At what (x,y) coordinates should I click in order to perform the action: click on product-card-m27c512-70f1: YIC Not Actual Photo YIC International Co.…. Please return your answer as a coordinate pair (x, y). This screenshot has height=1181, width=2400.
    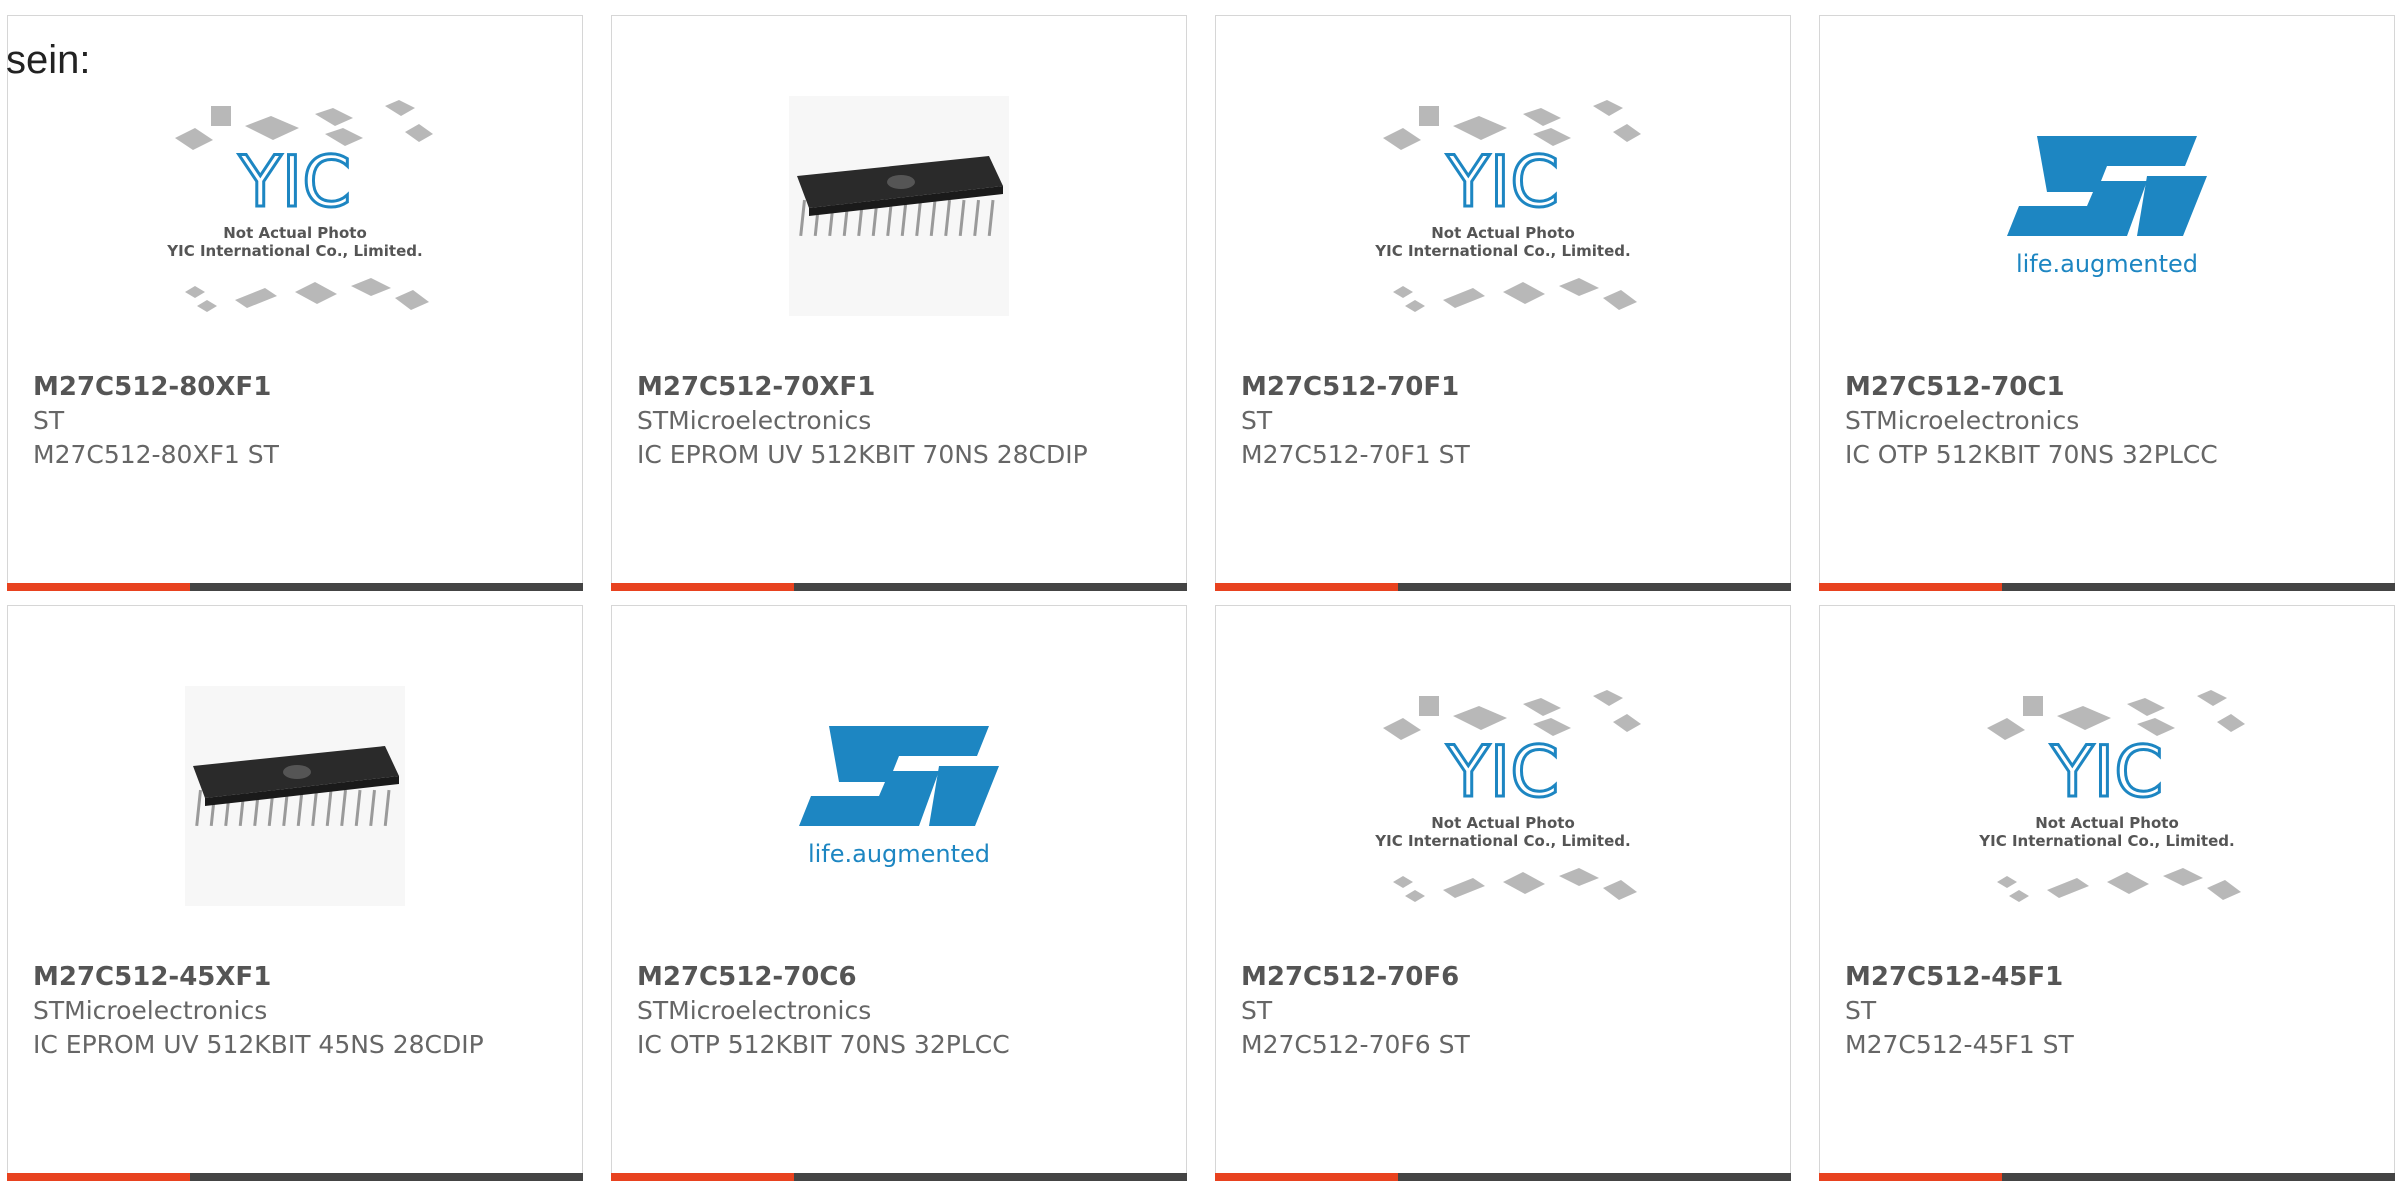
    Looking at the image, I should click on (1503, 303).